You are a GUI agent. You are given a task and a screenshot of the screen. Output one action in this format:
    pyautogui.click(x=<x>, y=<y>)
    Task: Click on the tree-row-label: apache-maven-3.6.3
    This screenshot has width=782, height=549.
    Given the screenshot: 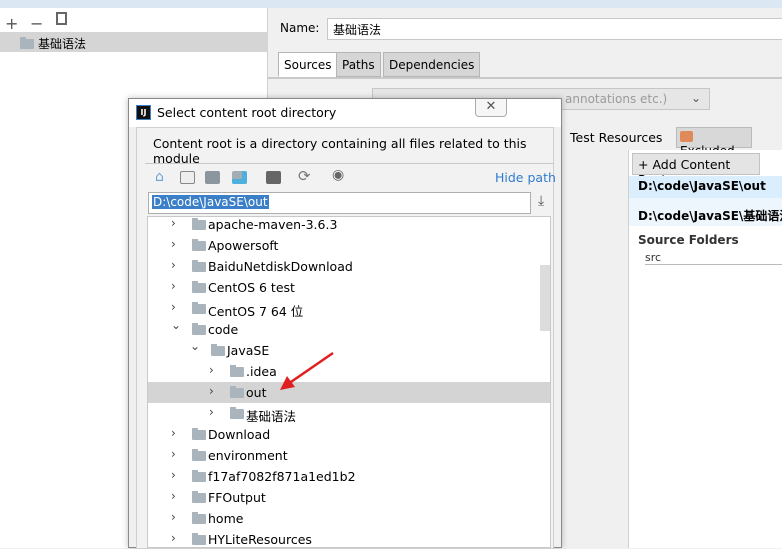 What is the action you would take?
    pyautogui.click(x=273, y=224)
    